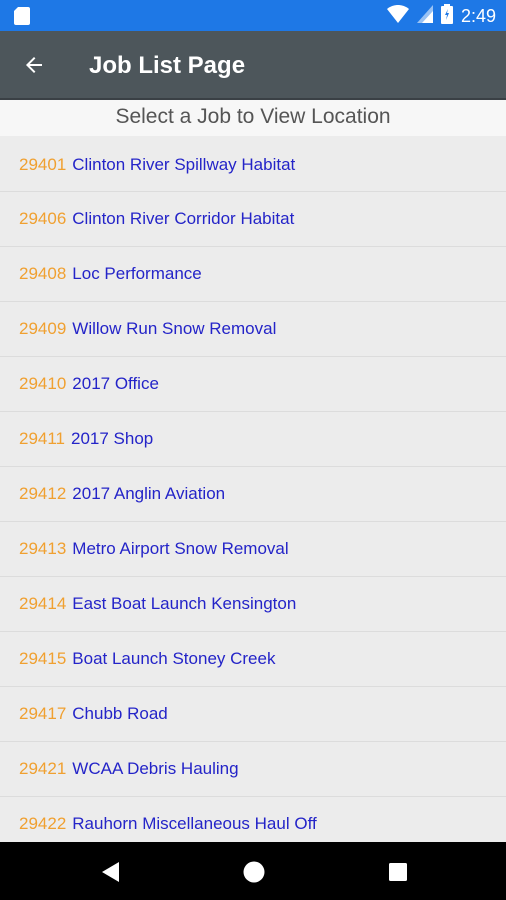 Image resolution: width=506 pixels, height=900 pixels. Describe the element at coordinates (111, 872) in the screenshot. I see `back-triangle-icon` at that location.